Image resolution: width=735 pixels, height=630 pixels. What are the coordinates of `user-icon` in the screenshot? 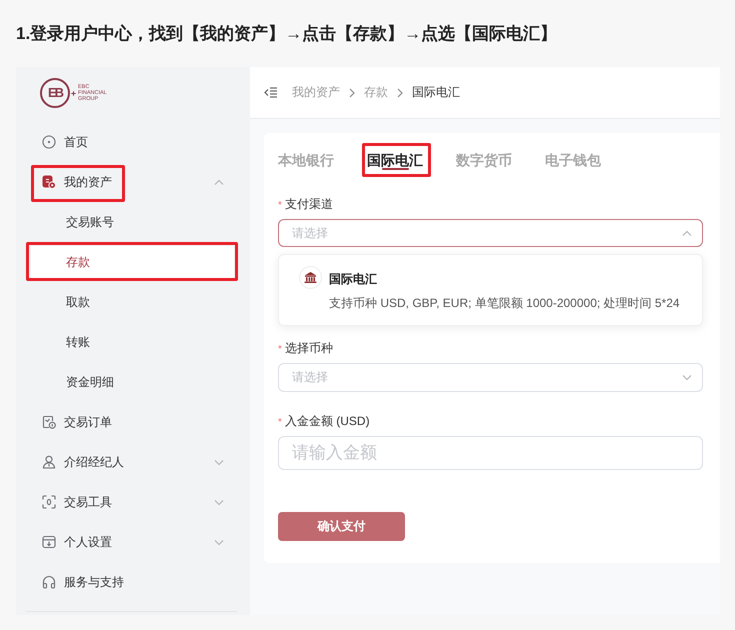 It's located at (49, 462).